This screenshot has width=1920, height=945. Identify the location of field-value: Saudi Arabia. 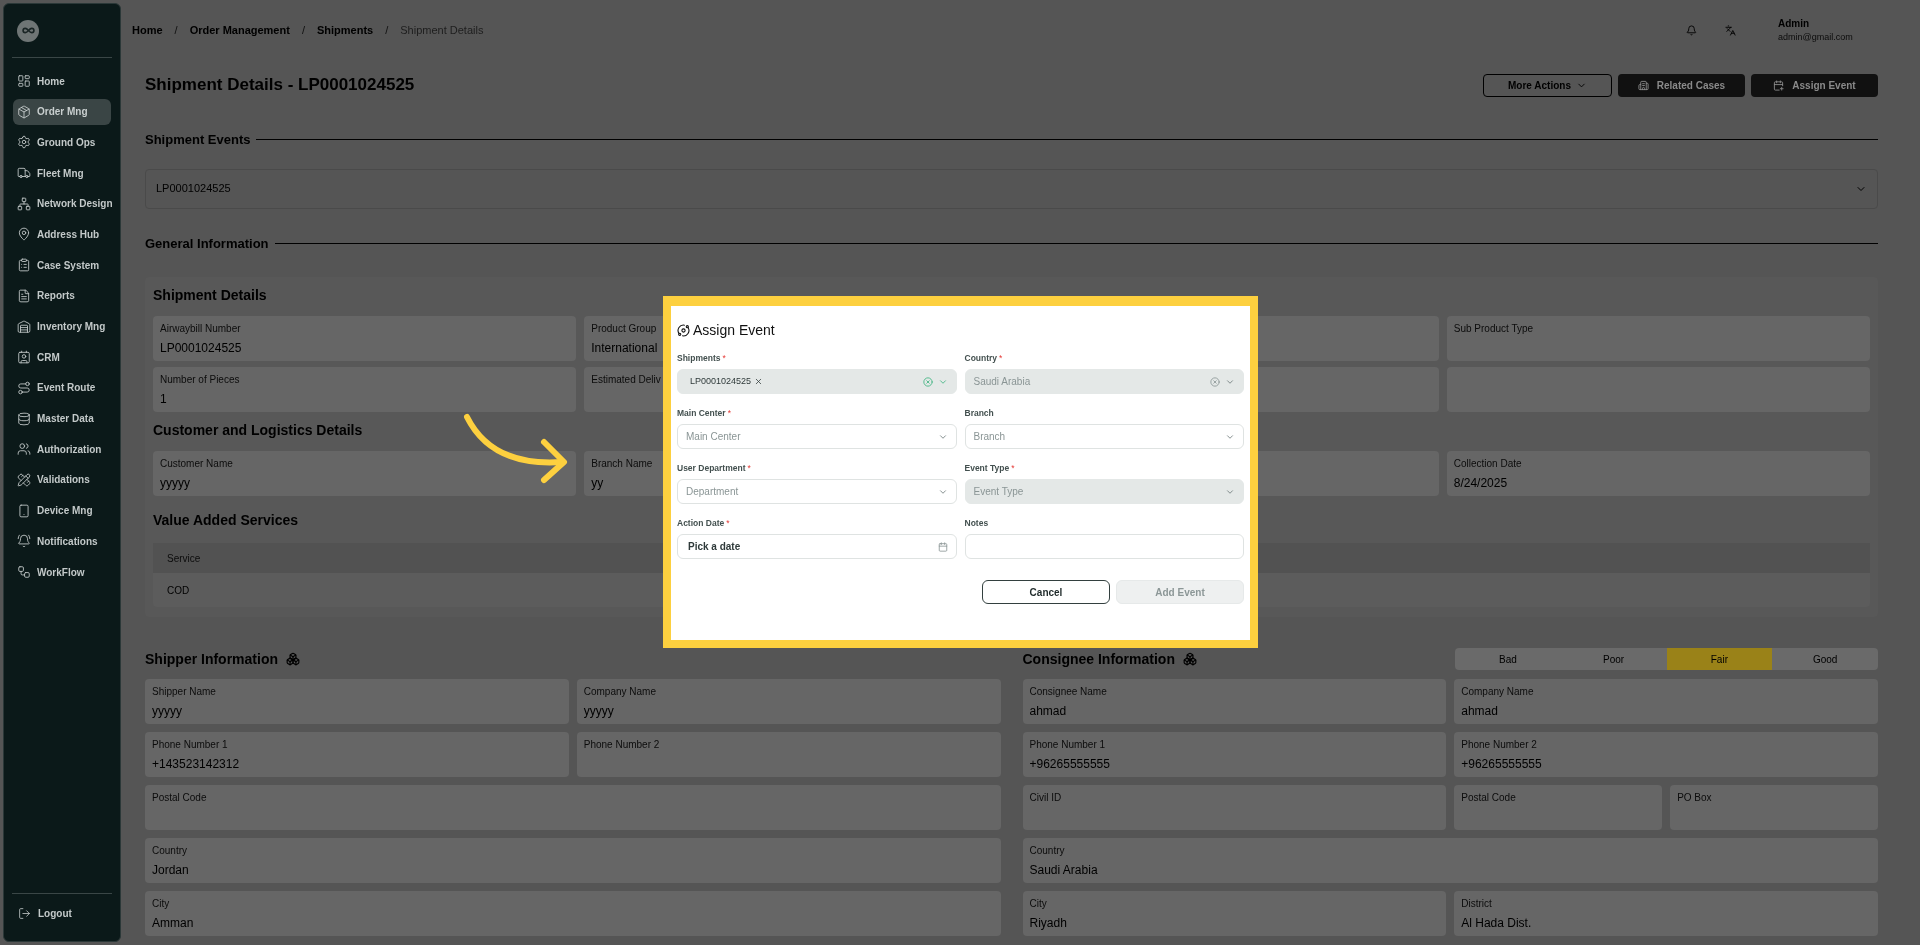
(1063, 870).